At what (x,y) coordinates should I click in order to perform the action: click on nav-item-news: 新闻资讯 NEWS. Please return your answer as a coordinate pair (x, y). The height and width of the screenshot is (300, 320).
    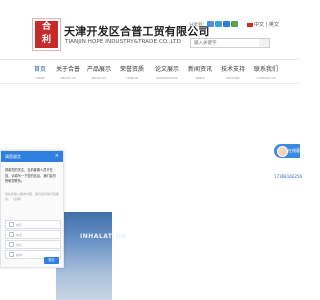
    Looking at the image, I should click on (200, 72).